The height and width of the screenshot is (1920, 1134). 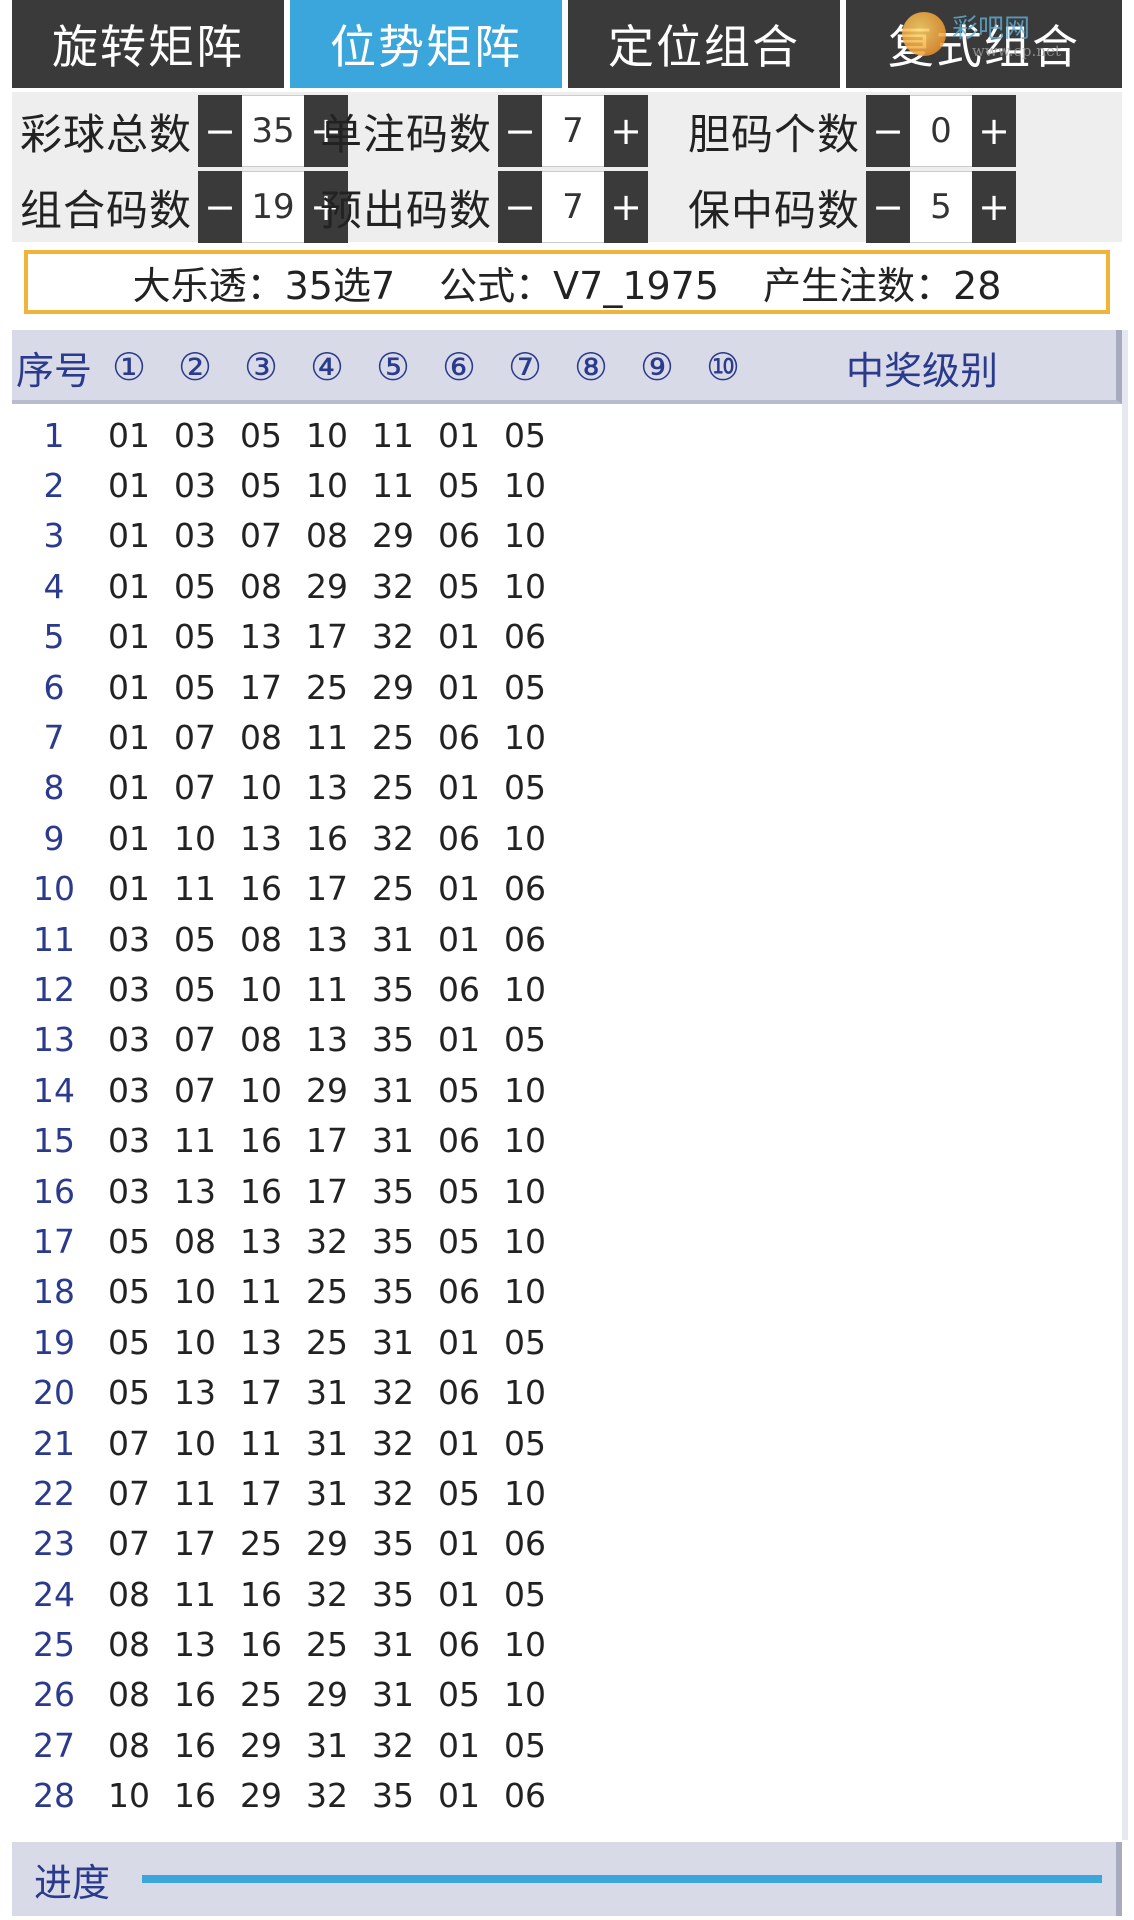 I want to click on banker-count-input: 0, so click(x=941, y=131).